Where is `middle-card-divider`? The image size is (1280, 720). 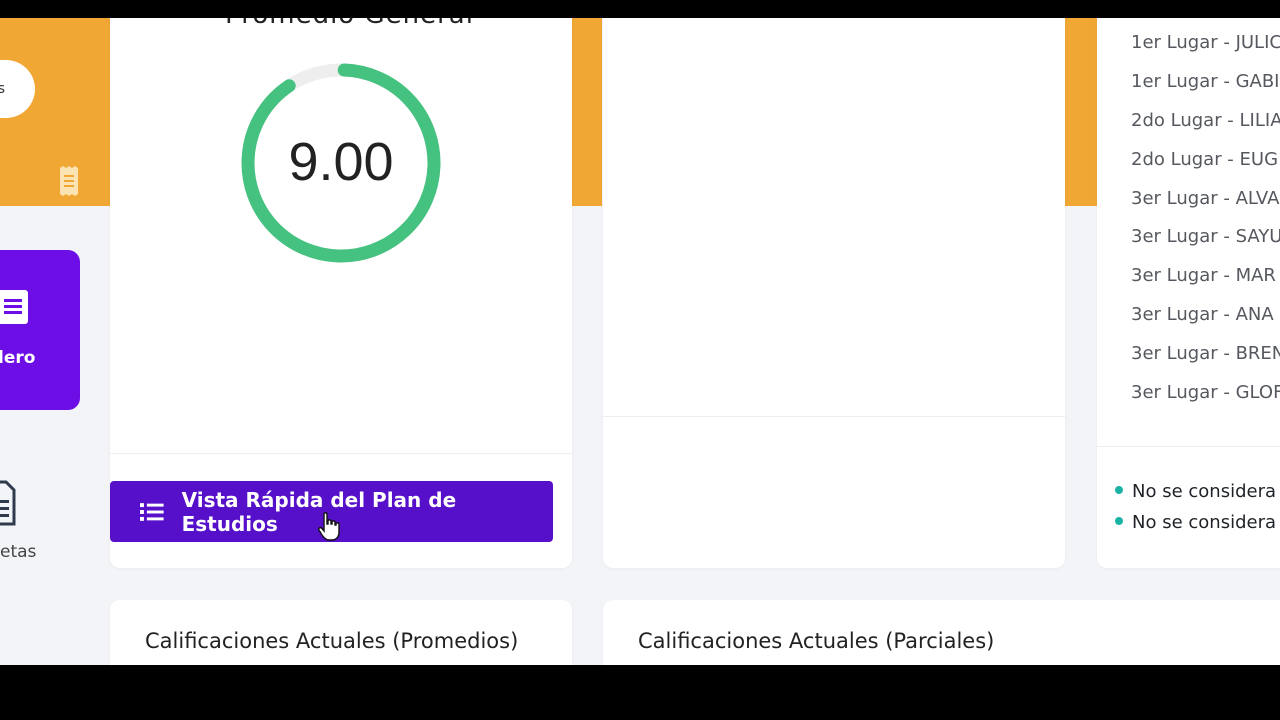 middle-card-divider is located at coordinates (834, 416).